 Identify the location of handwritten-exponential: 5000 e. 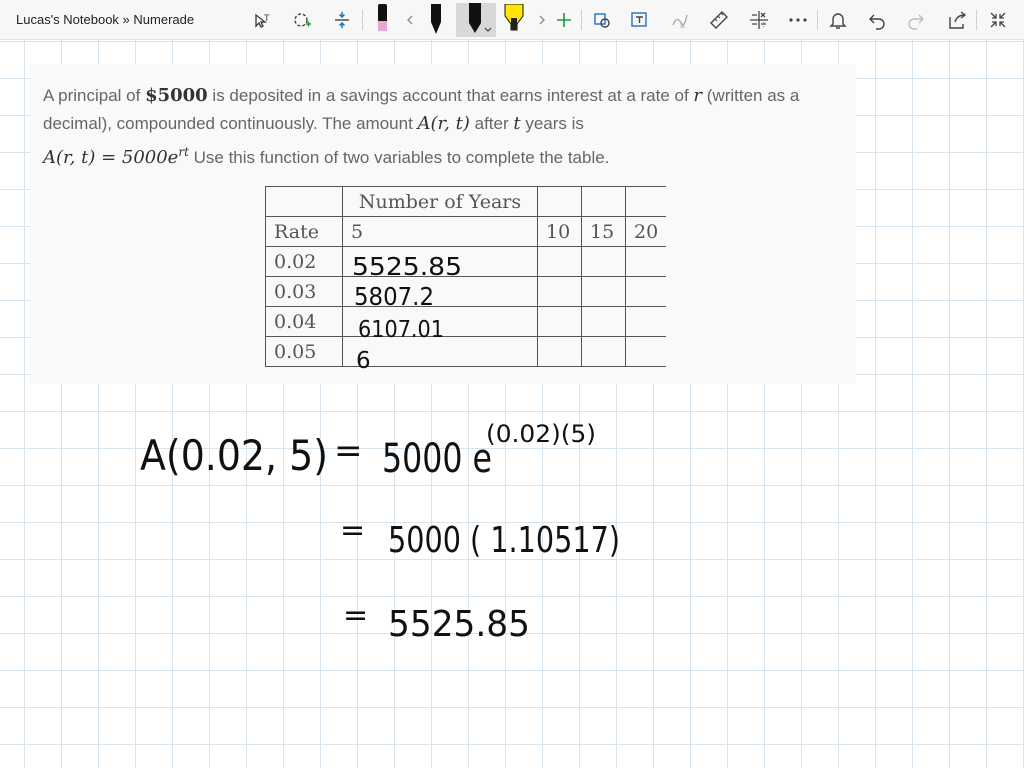
(437, 459).